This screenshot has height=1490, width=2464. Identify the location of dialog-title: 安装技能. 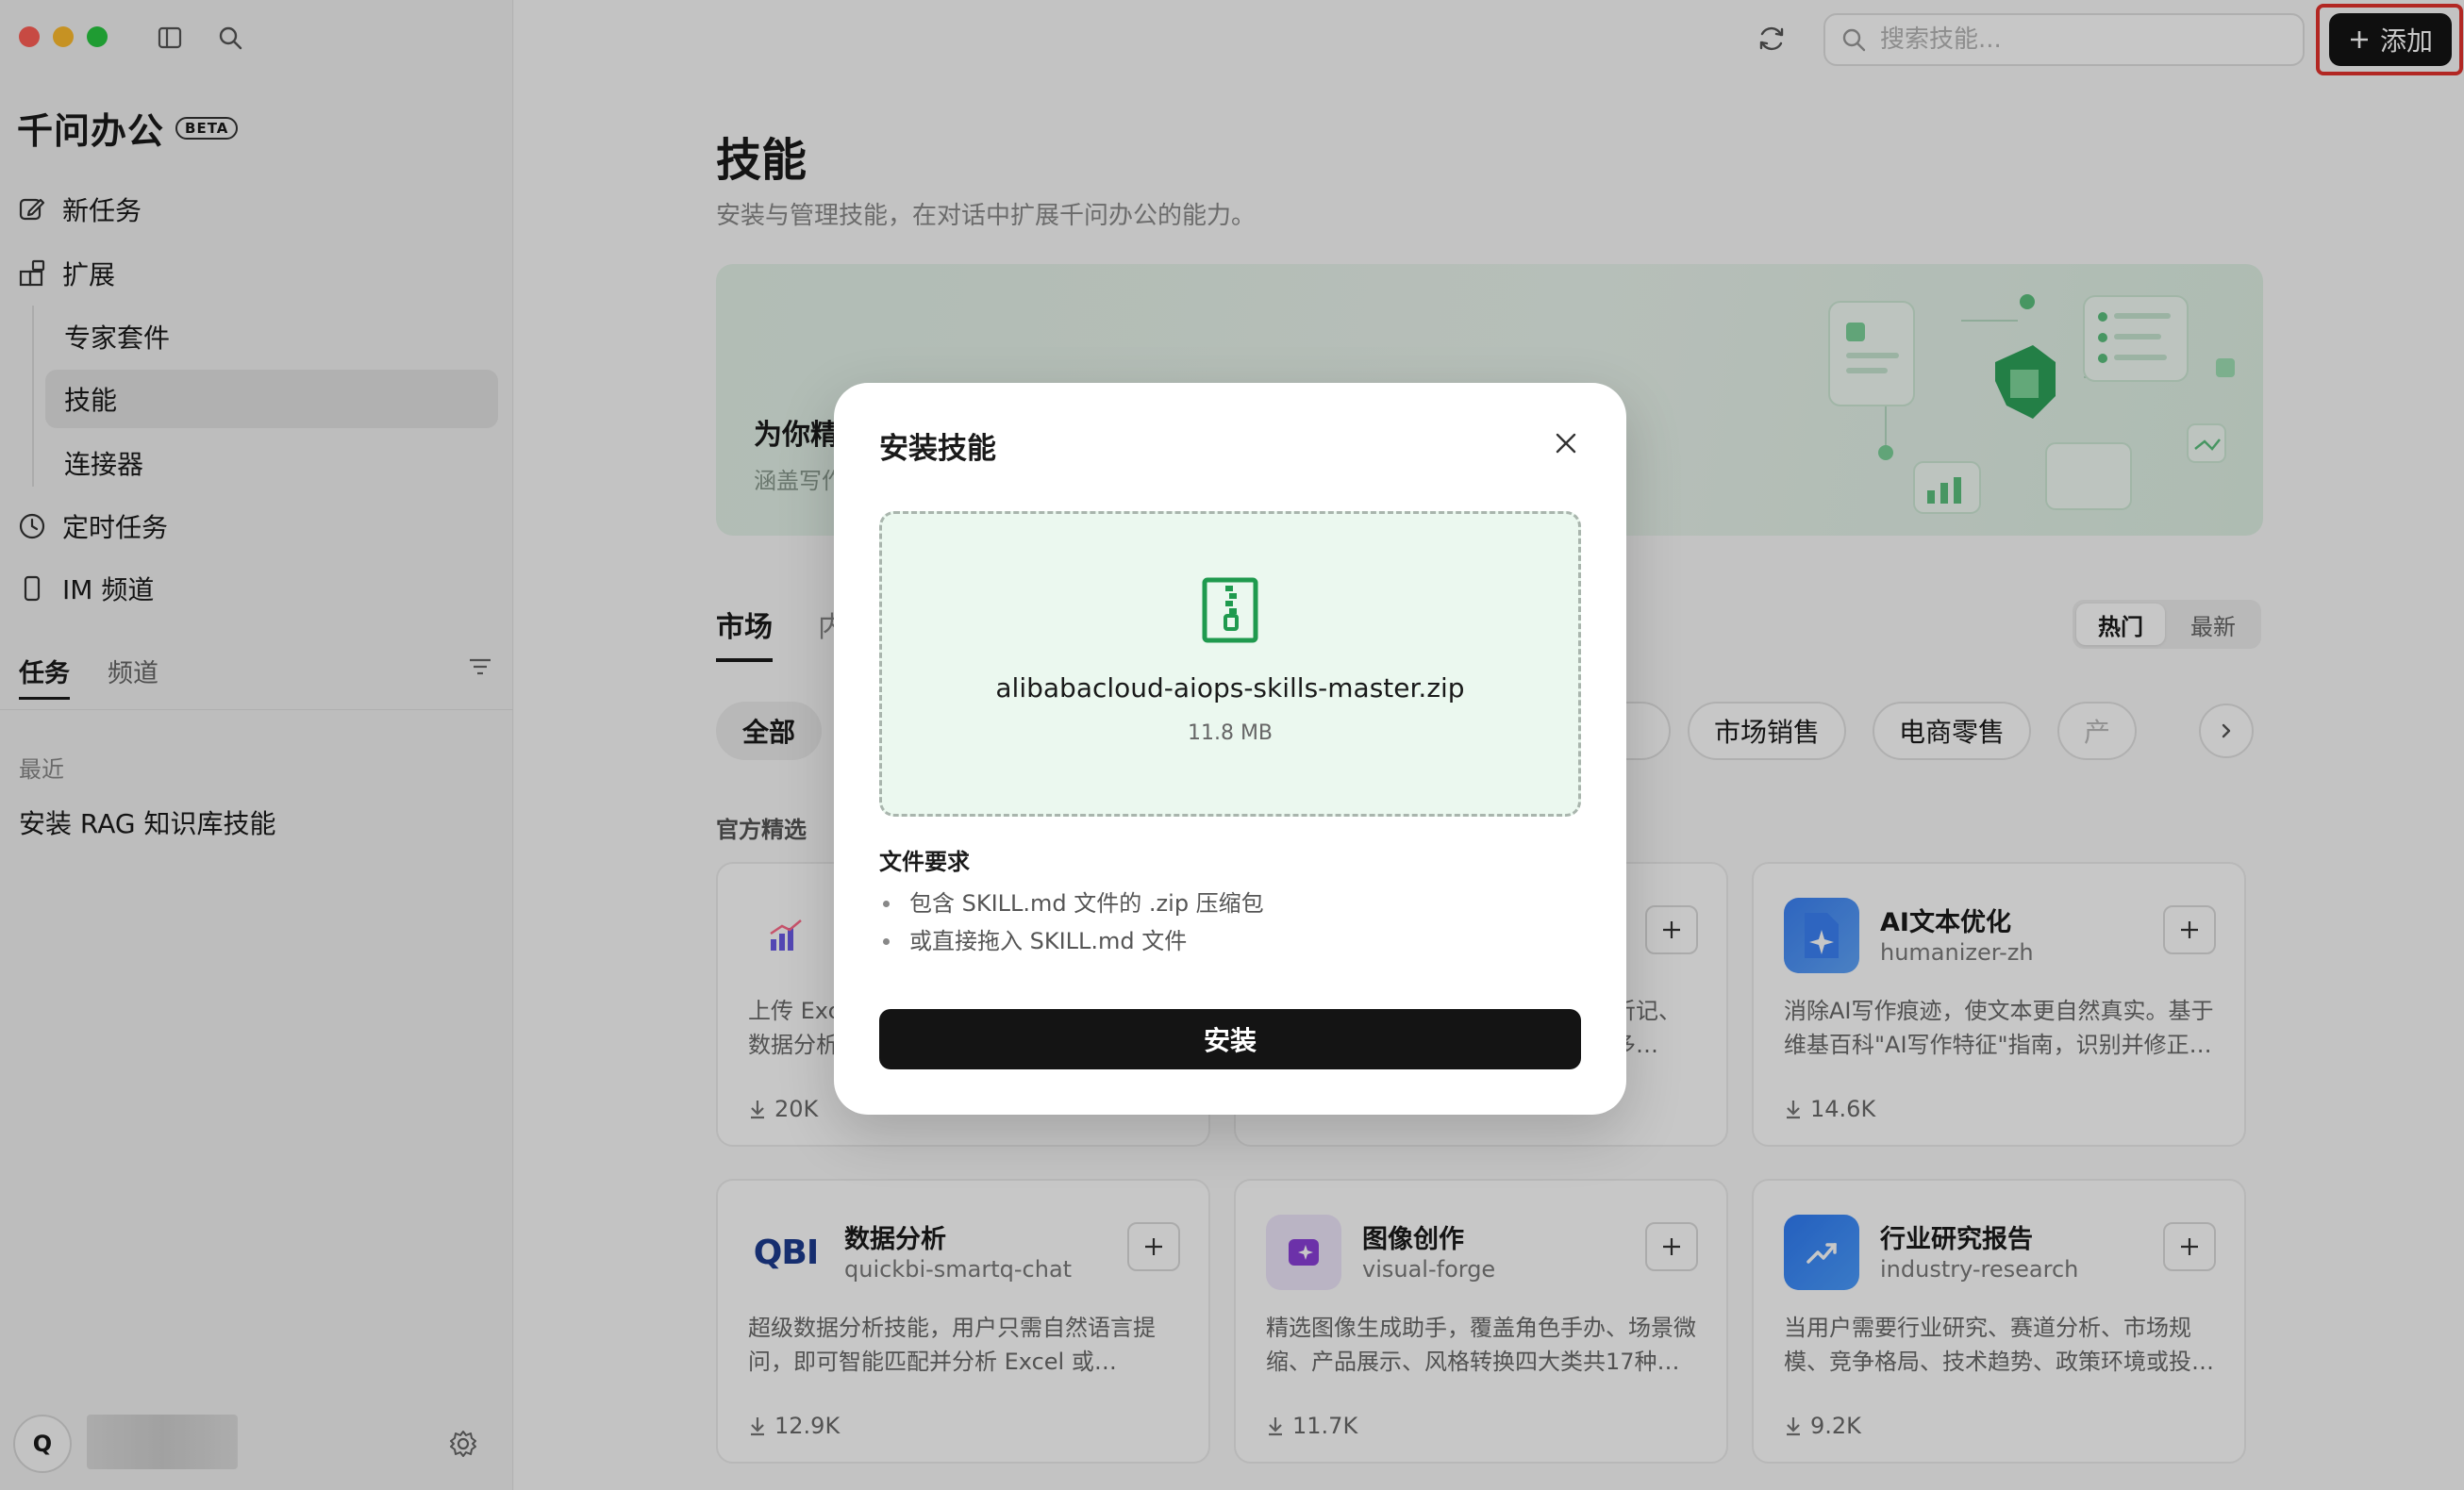
(938, 449).